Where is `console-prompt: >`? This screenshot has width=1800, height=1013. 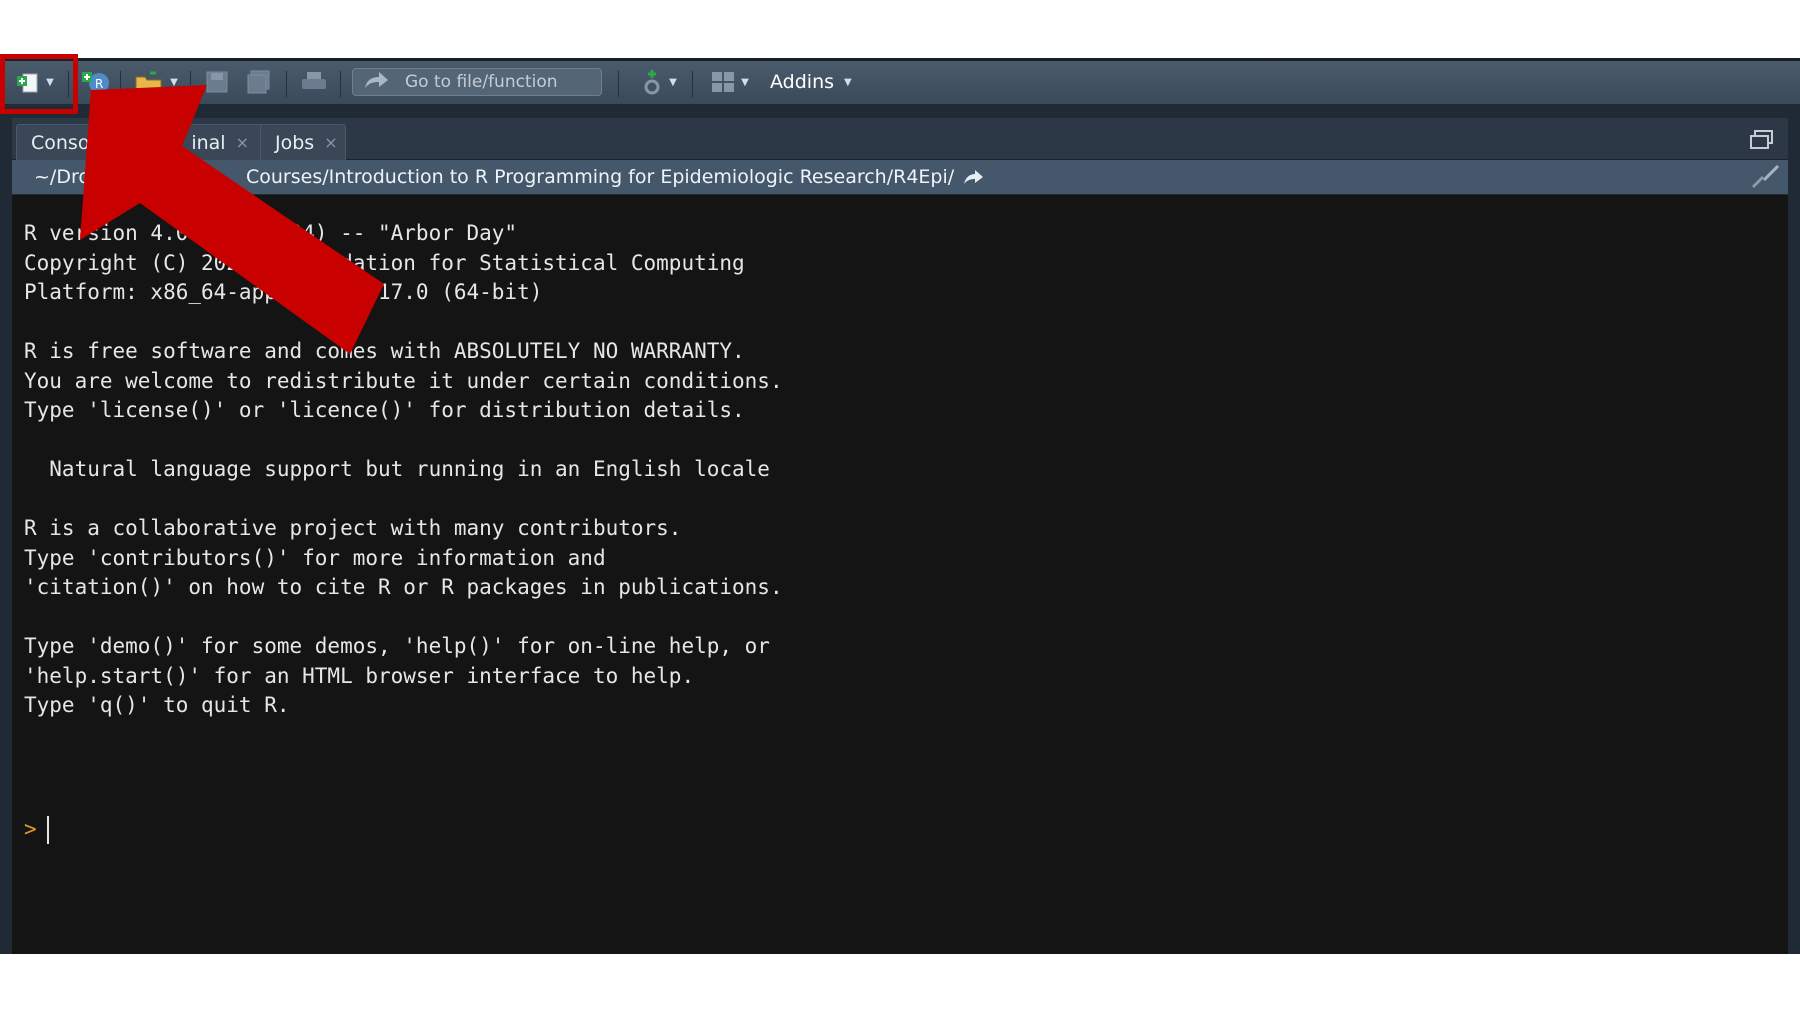 console-prompt: > is located at coordinates (36, 830).